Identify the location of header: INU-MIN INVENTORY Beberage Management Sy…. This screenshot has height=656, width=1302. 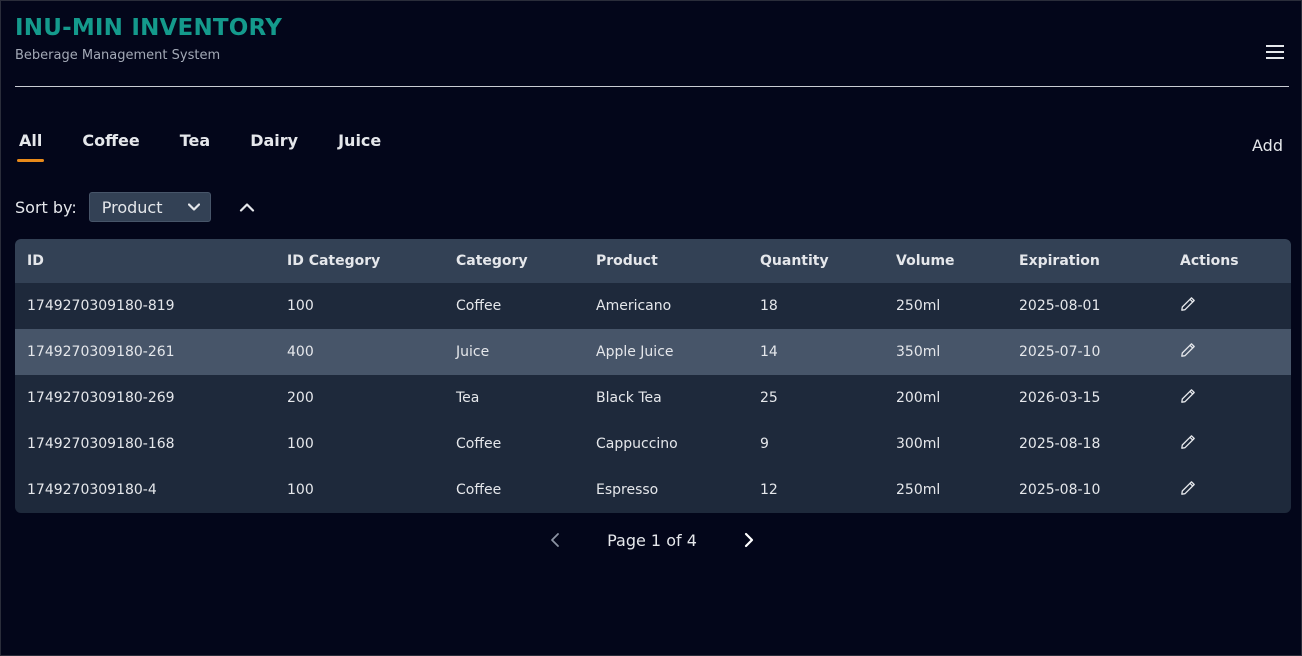
(652, 39).